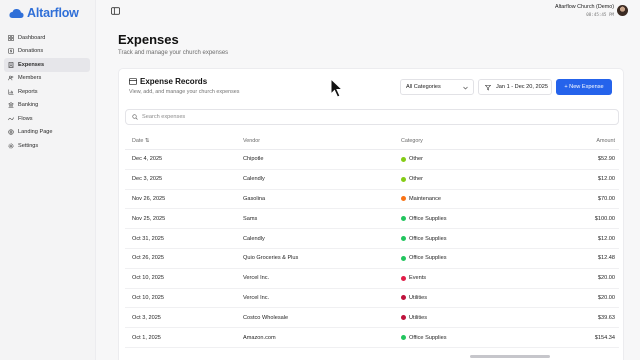  What do you see at coordinates (31, 64) in the screenshot?
I see `sidebar-item-label: Expenses` at bounding box center [31, 64].